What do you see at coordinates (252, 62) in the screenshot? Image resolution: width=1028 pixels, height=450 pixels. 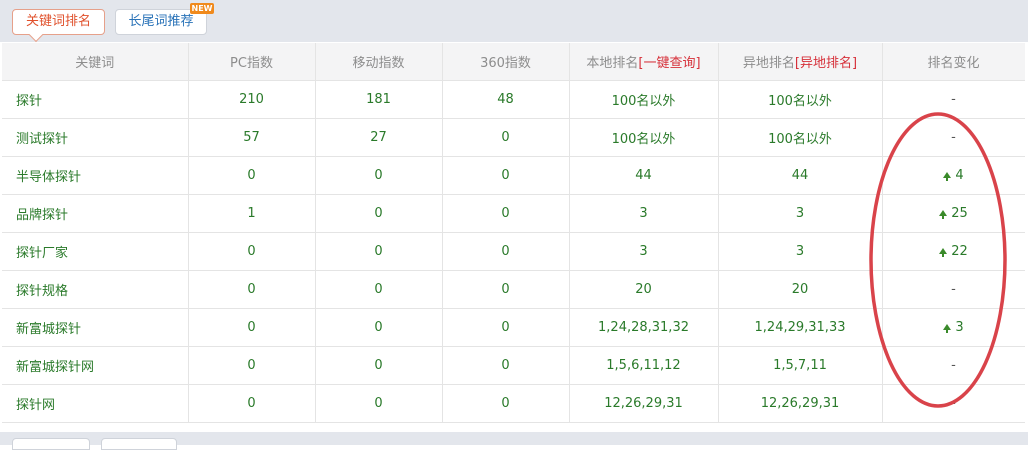 I see `header-pc-index: PC指数` at bounding box center [252, 62].